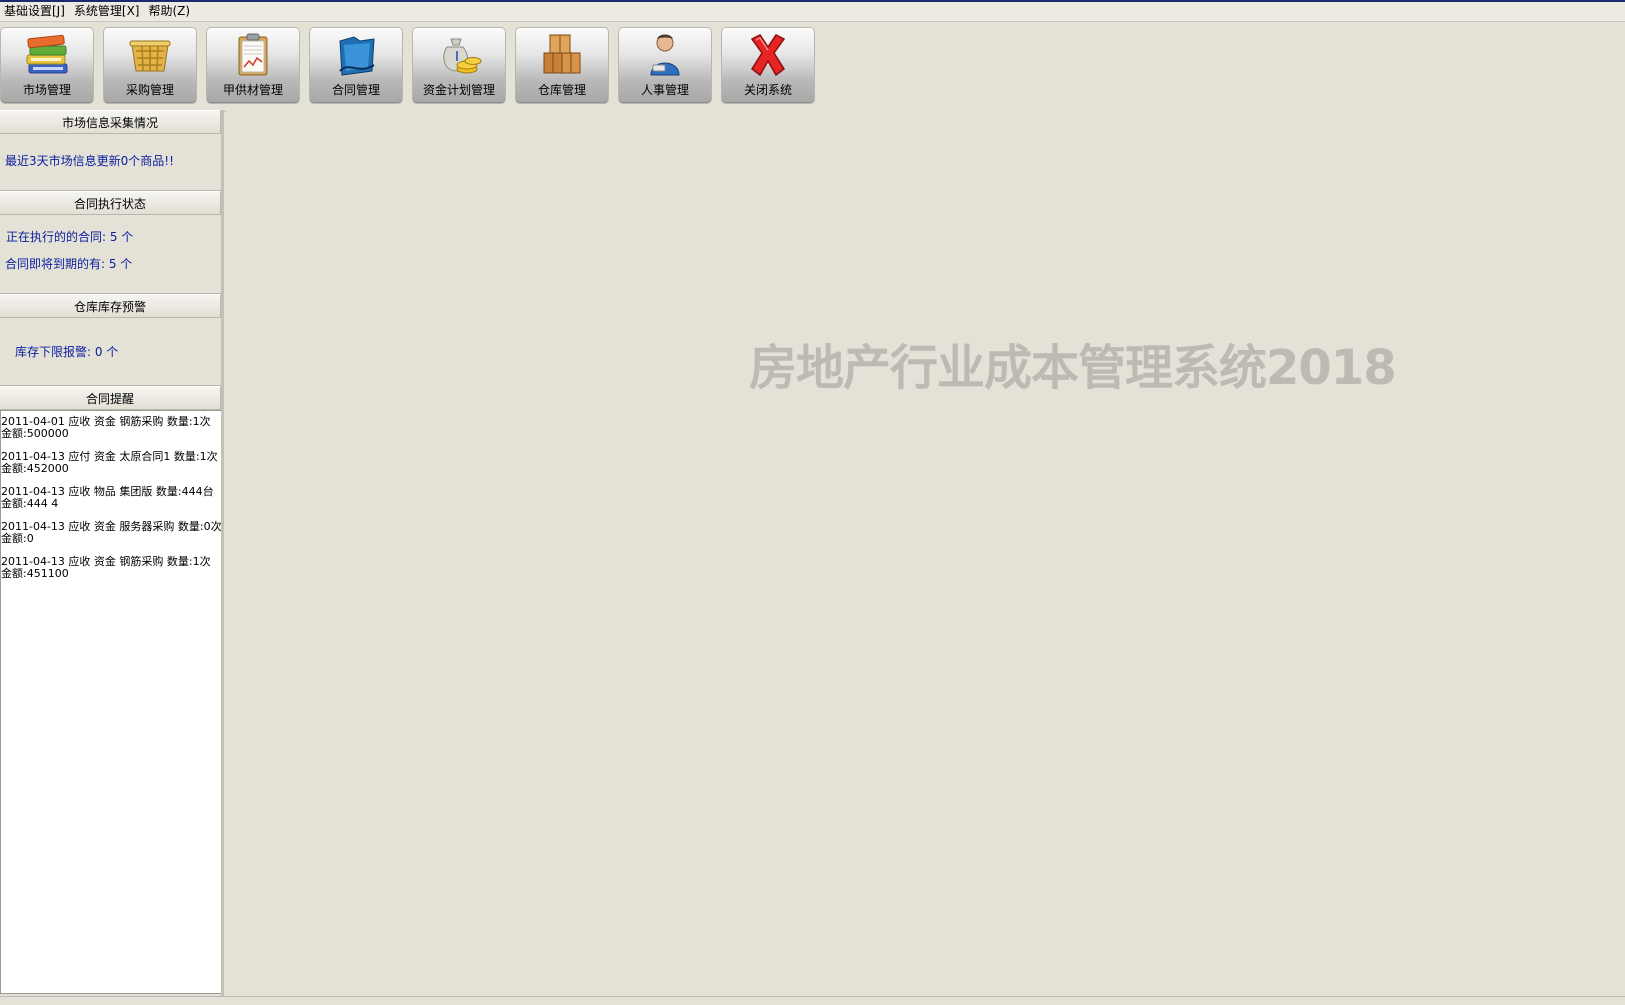  What do you see at coordinates (111, 428) in the screenshot?
I see `list-item: 2011-04-01 应收 资金 钢筋采购 数量:1次 金额:500000` at bounding box center [111, 428].